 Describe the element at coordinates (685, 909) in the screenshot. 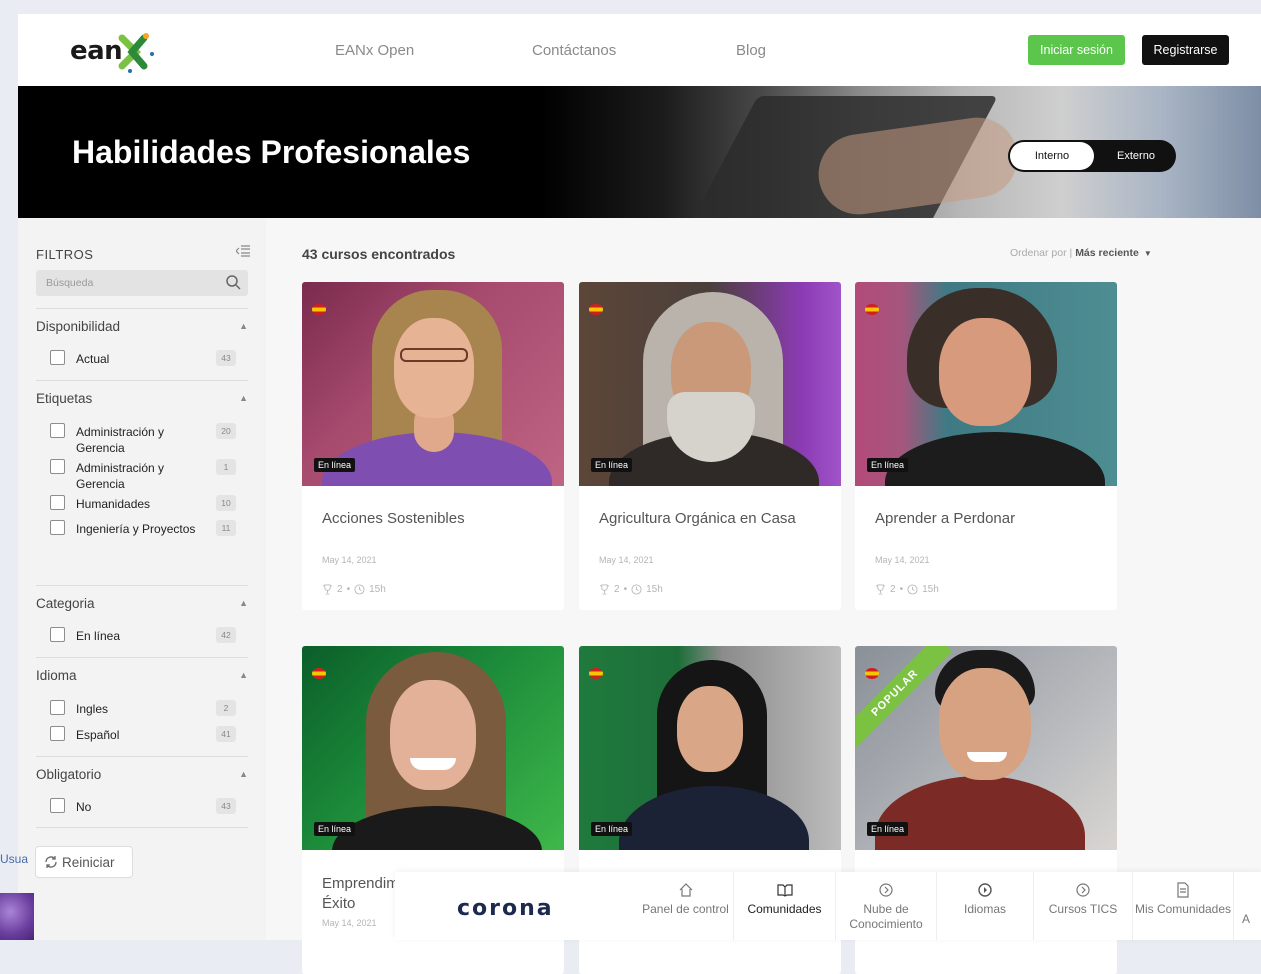

I see `nav-label: Panel de control` at that location.